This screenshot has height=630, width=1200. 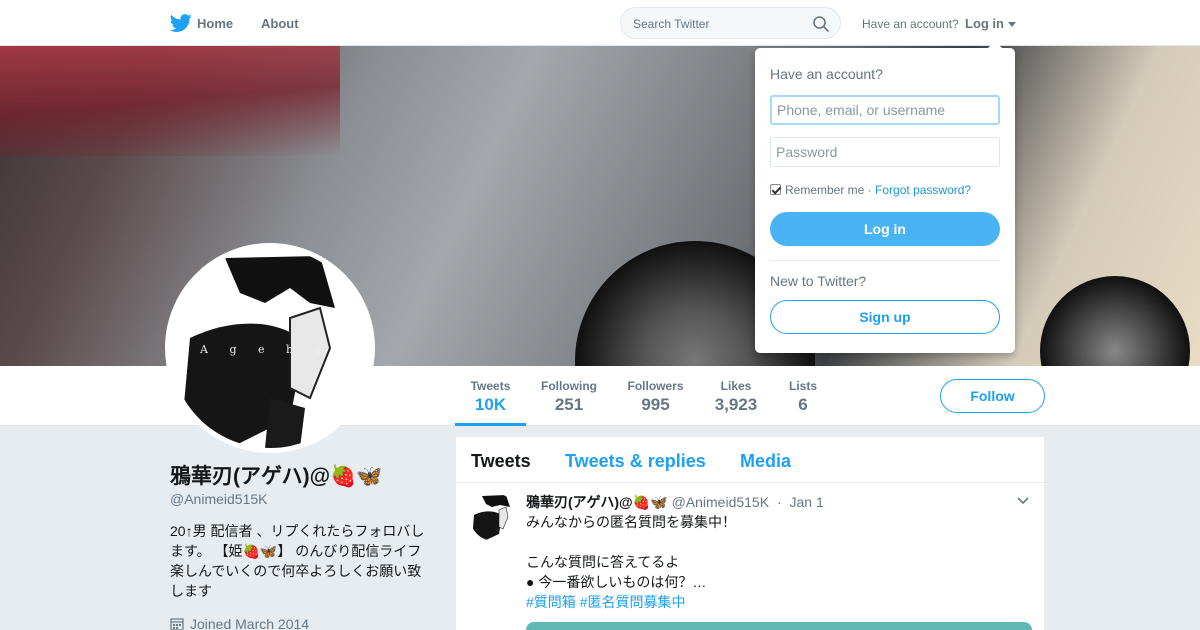 What do you see at coordinates (655, 404) in the screenshot?
I see `stat-value: 995` at bounding box center [655, 404].